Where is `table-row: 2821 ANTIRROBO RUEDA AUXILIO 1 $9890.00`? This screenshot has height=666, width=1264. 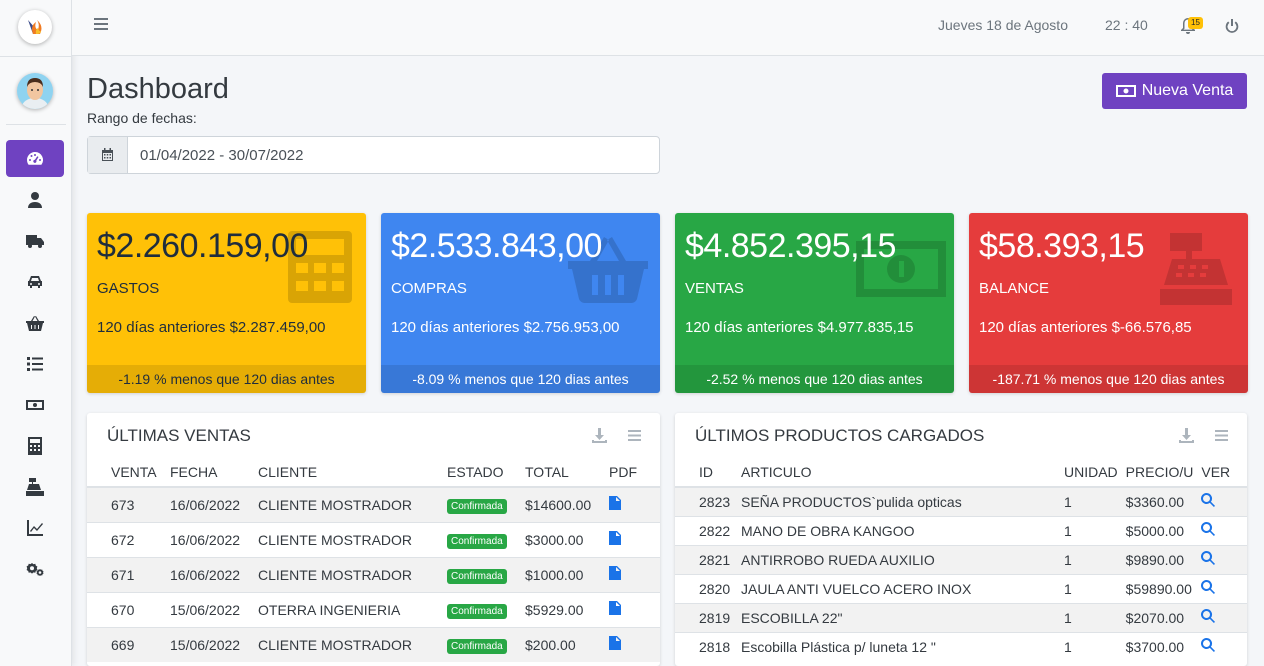
table-row: 2821 ANTIRROBO RUEDA AUXILIO 1 $9890.00 is located at coordinates (961, 559).